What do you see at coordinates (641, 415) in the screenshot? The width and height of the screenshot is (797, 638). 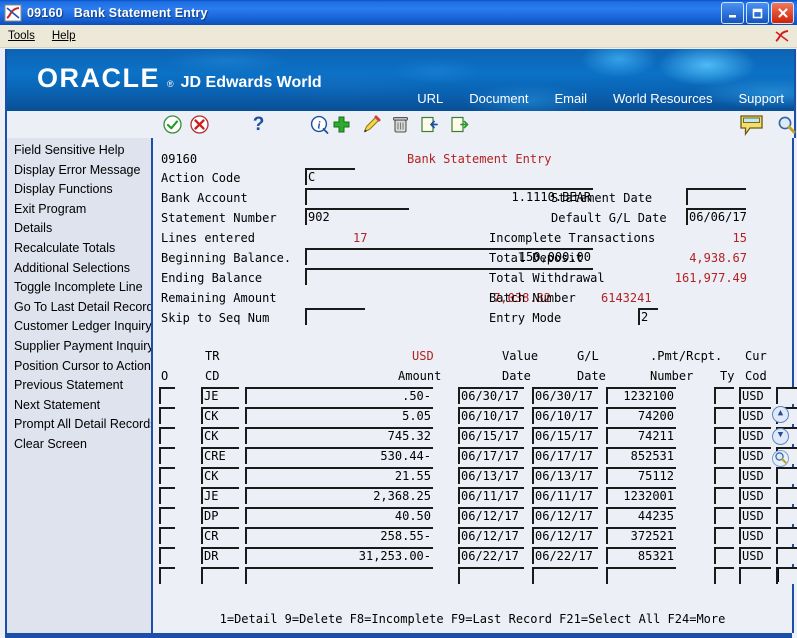 I see `number-field: 74200` at bounding box center [641, 415].